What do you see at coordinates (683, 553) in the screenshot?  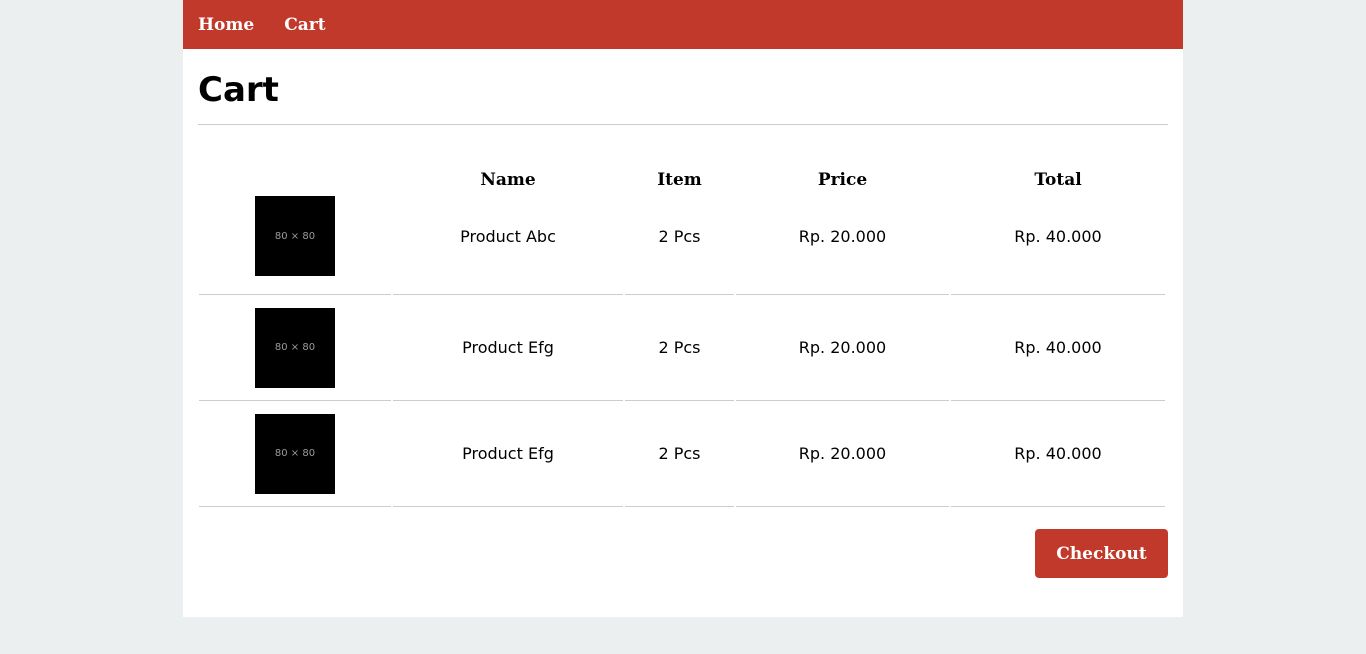 I see `cart-actions: Checkout` at bounding box center [683, 553].